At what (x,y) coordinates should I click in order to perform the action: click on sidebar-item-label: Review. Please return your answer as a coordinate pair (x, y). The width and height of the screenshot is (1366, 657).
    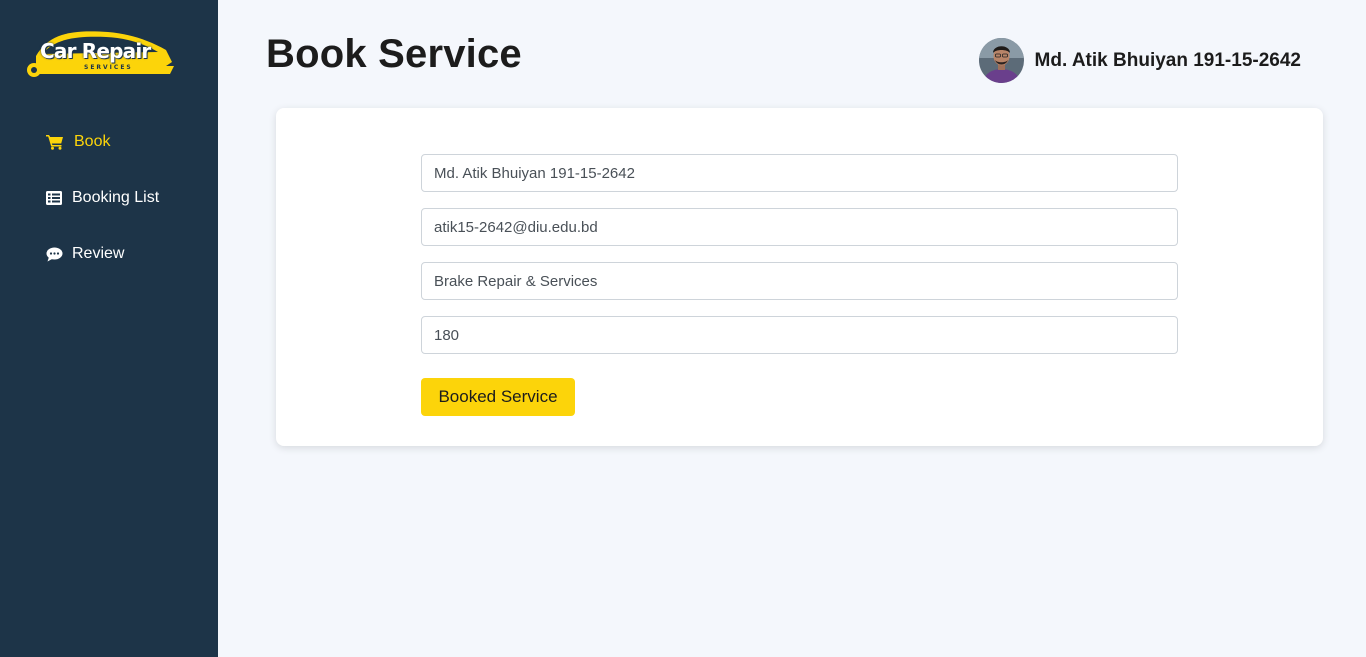
    Looking at the image, I should click on (98, 253).